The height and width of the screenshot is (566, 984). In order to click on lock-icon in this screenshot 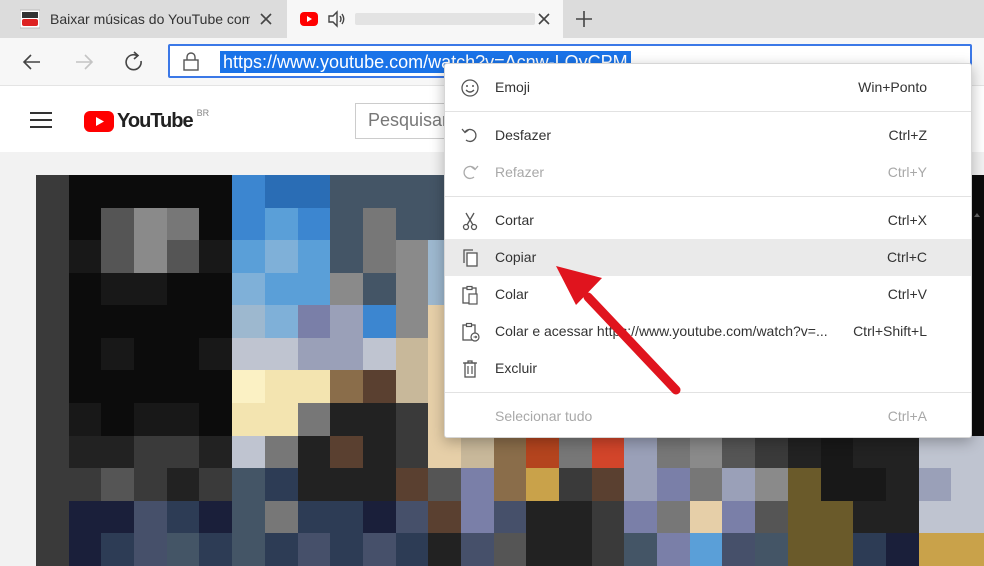, I will do `click(191, 62)`.